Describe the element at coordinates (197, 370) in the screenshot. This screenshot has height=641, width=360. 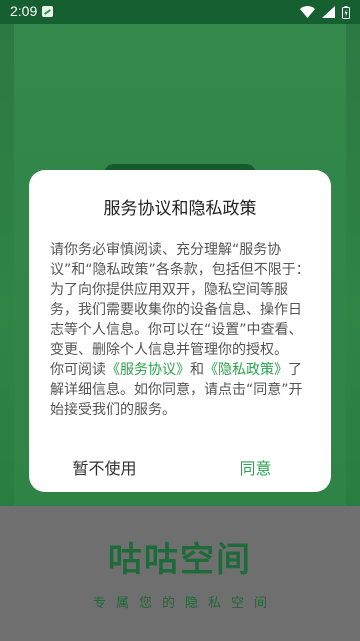
I see `dialog-p2-and: 和` at that location.